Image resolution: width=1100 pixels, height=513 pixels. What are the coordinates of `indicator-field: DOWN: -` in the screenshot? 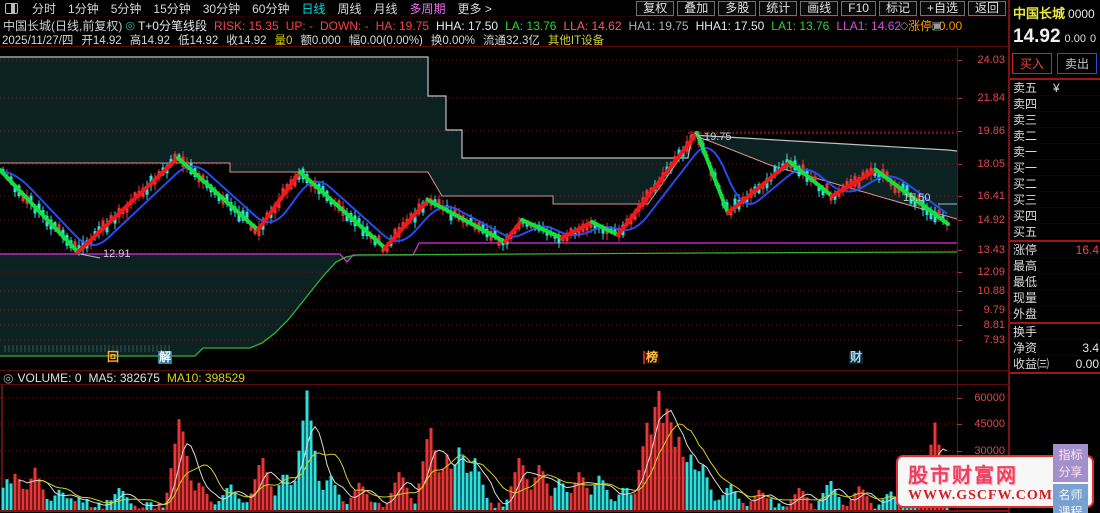 It's located at (344, 25).